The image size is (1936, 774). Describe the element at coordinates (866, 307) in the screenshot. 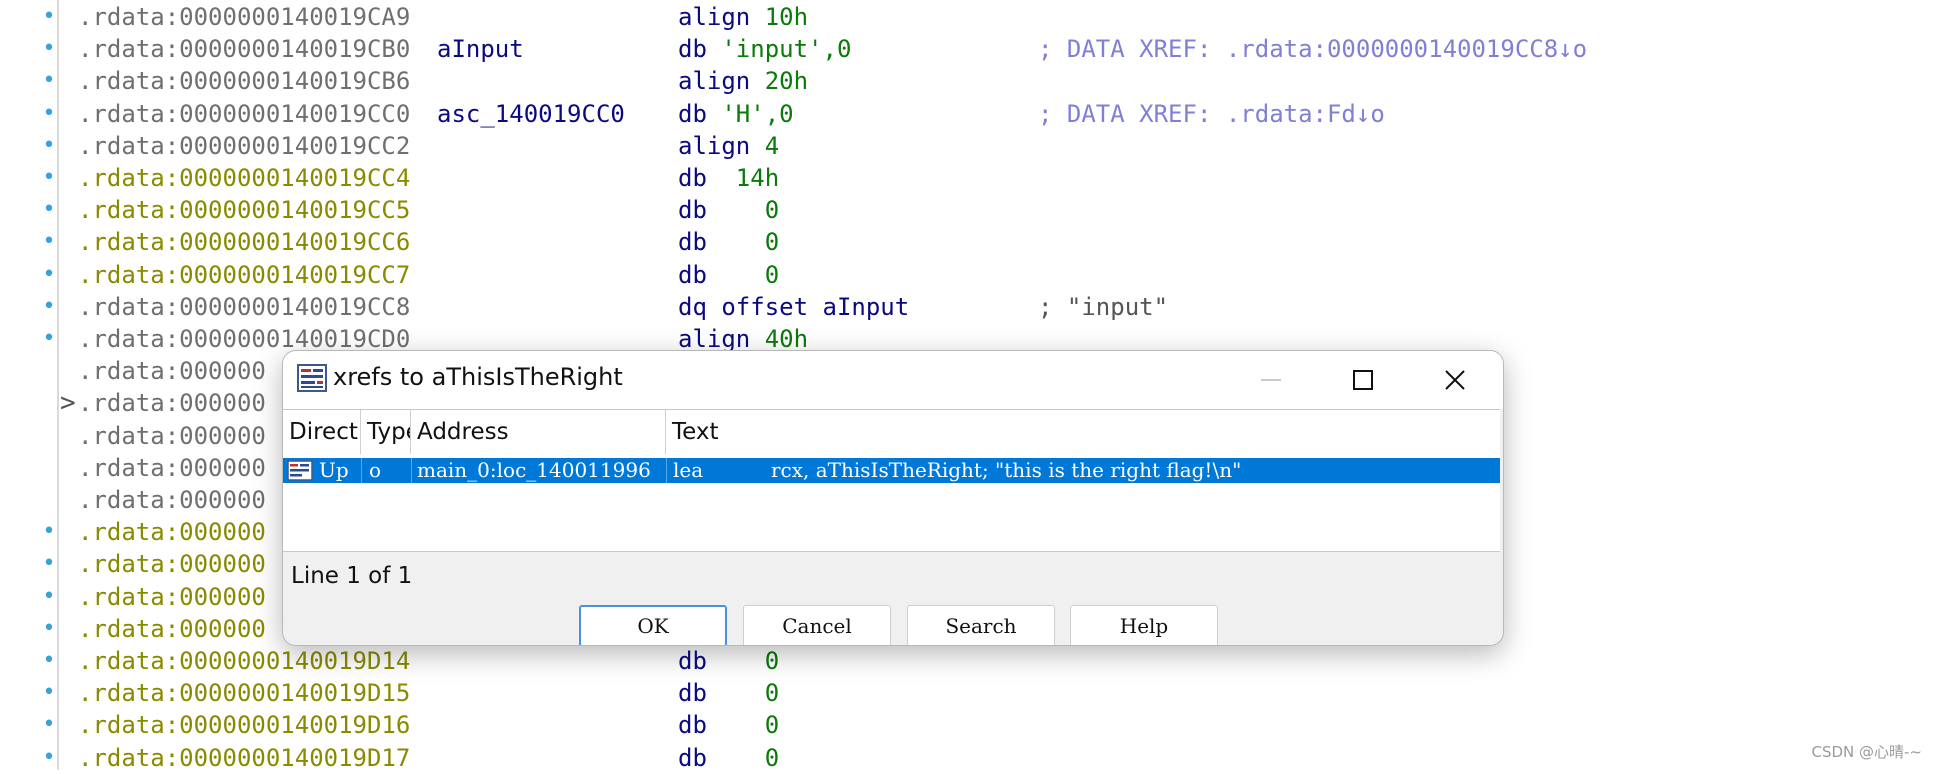

I see `listing-operand: aInput` at that location.